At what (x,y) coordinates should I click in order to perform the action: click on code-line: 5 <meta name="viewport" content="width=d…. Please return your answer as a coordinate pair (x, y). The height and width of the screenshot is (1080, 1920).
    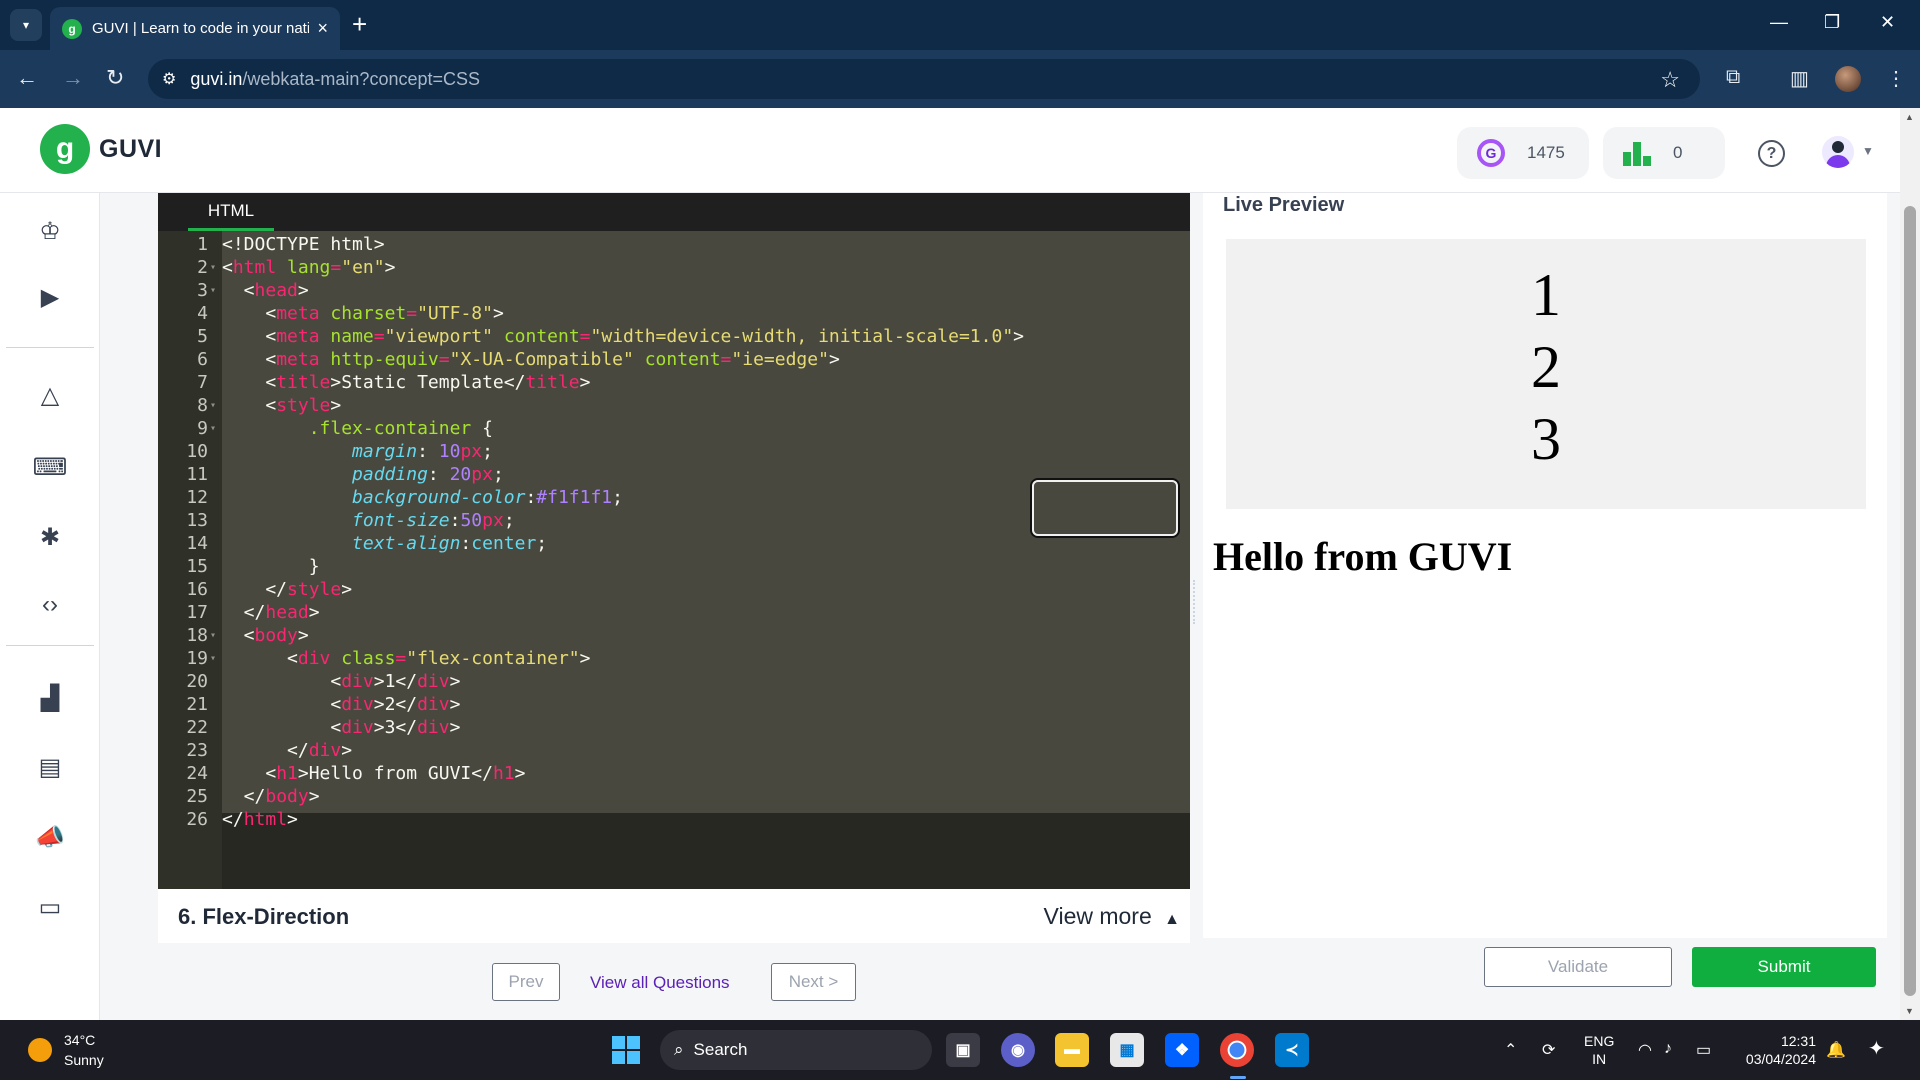
    Looking at the image, I should click on (674, 336).